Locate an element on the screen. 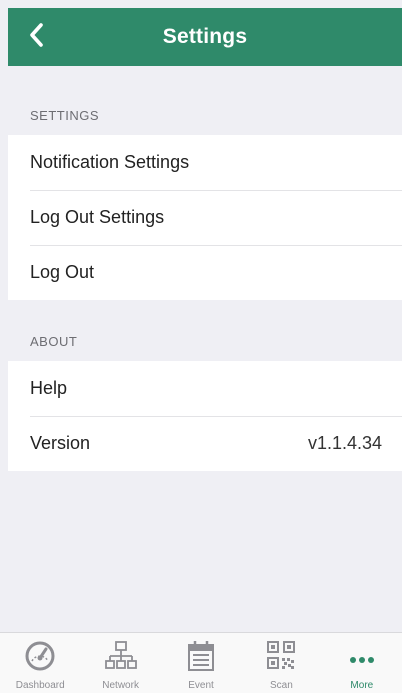 The image size is (402, 693). tab-label: Event is located at coordinates (201, 685).